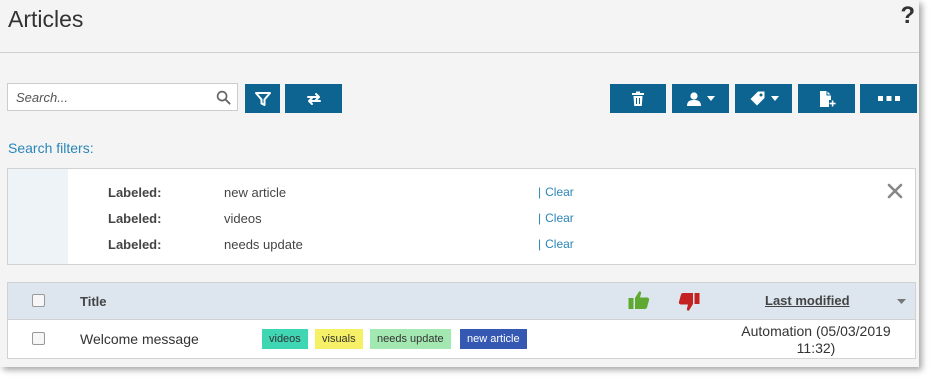 The width and height of the screenshot is (937, 381). What do you see at coordinates (223, 97) in the screenshot?
I see `search-icon` at bounding box center [223, 97].